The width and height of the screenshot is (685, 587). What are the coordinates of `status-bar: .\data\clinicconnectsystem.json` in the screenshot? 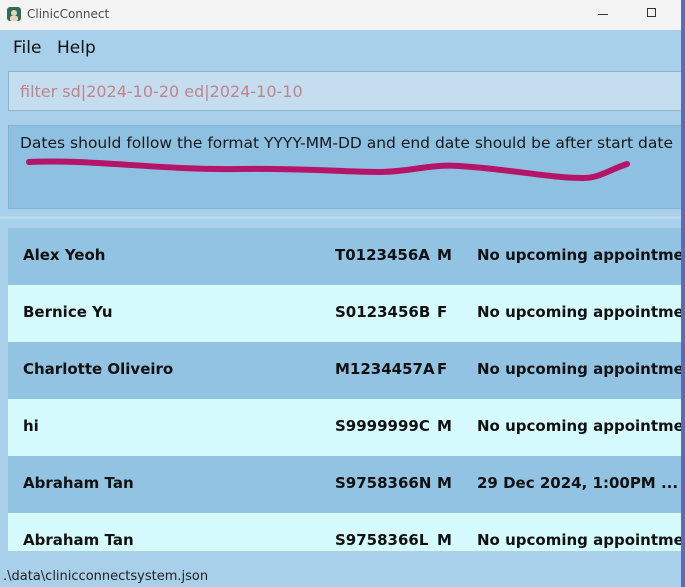 It's located at (340, 576).